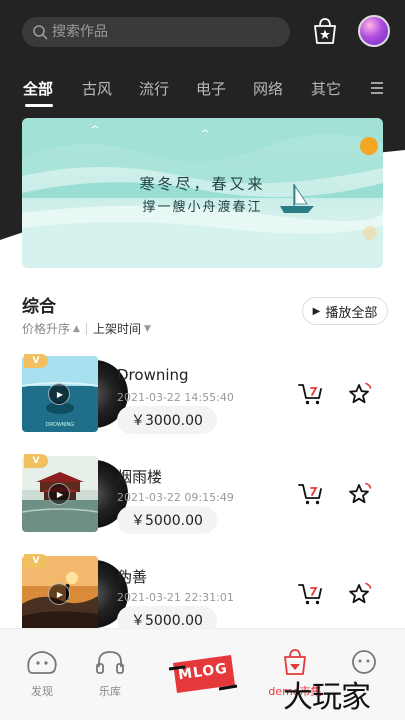 This screenshot has width=405, height=720. I want to click on search-icon, so click(40, 32).